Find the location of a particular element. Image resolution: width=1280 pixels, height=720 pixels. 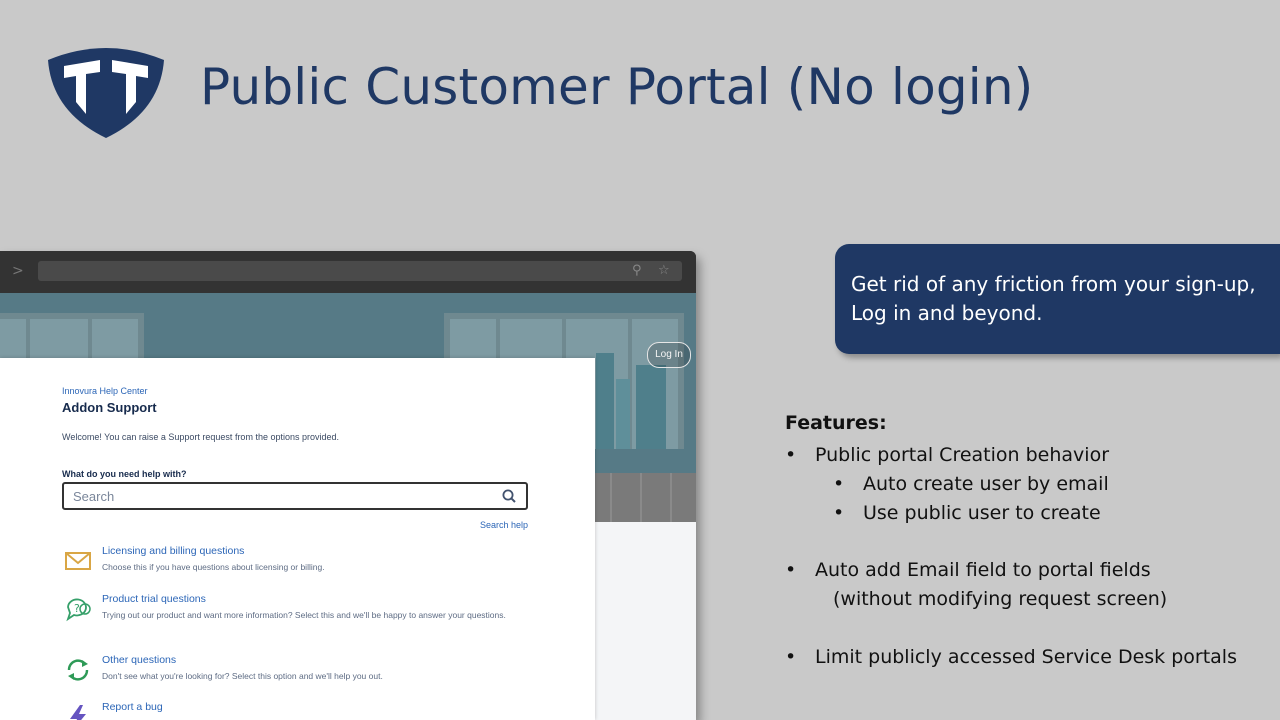

search-input is located at coordinates (283, 496).